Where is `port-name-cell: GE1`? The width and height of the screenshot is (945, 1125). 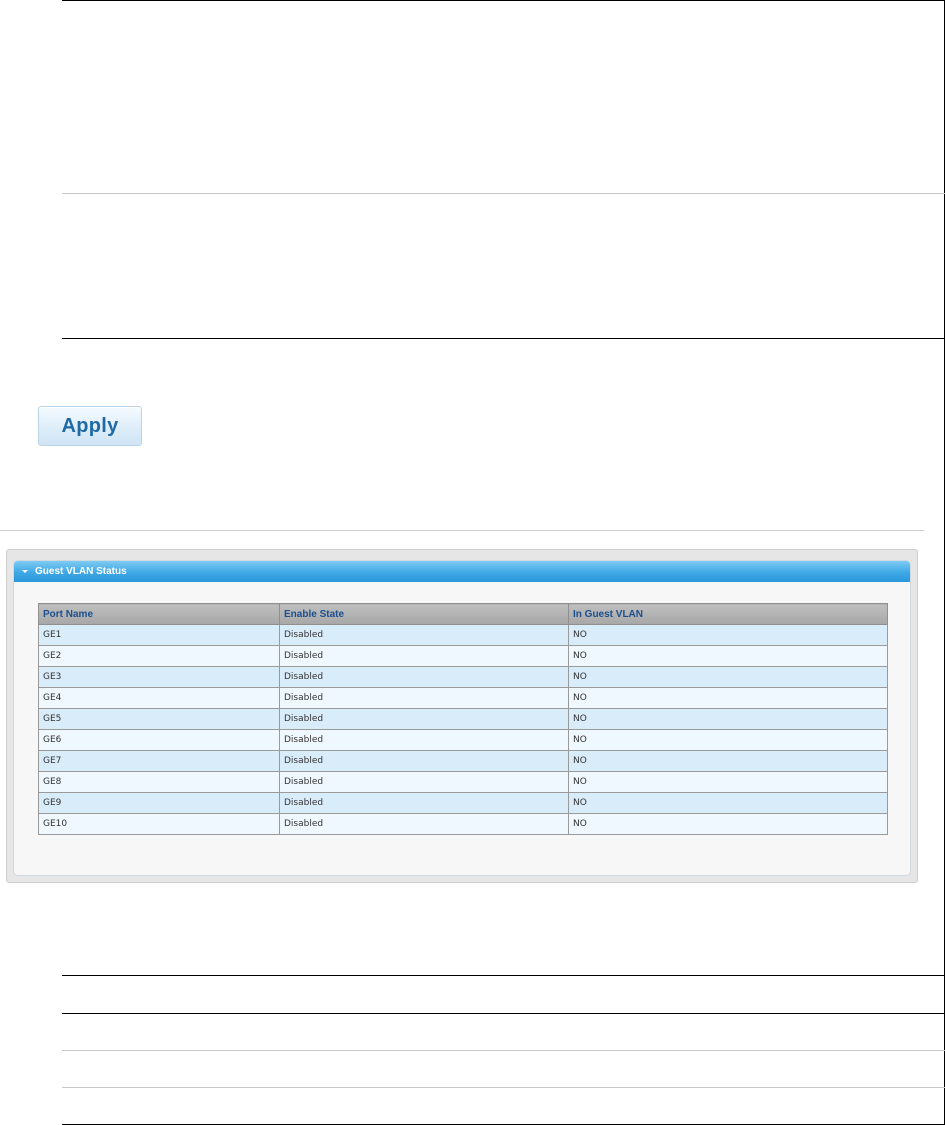 port-name-cell: GE1 is located at coordinates (159, 635).